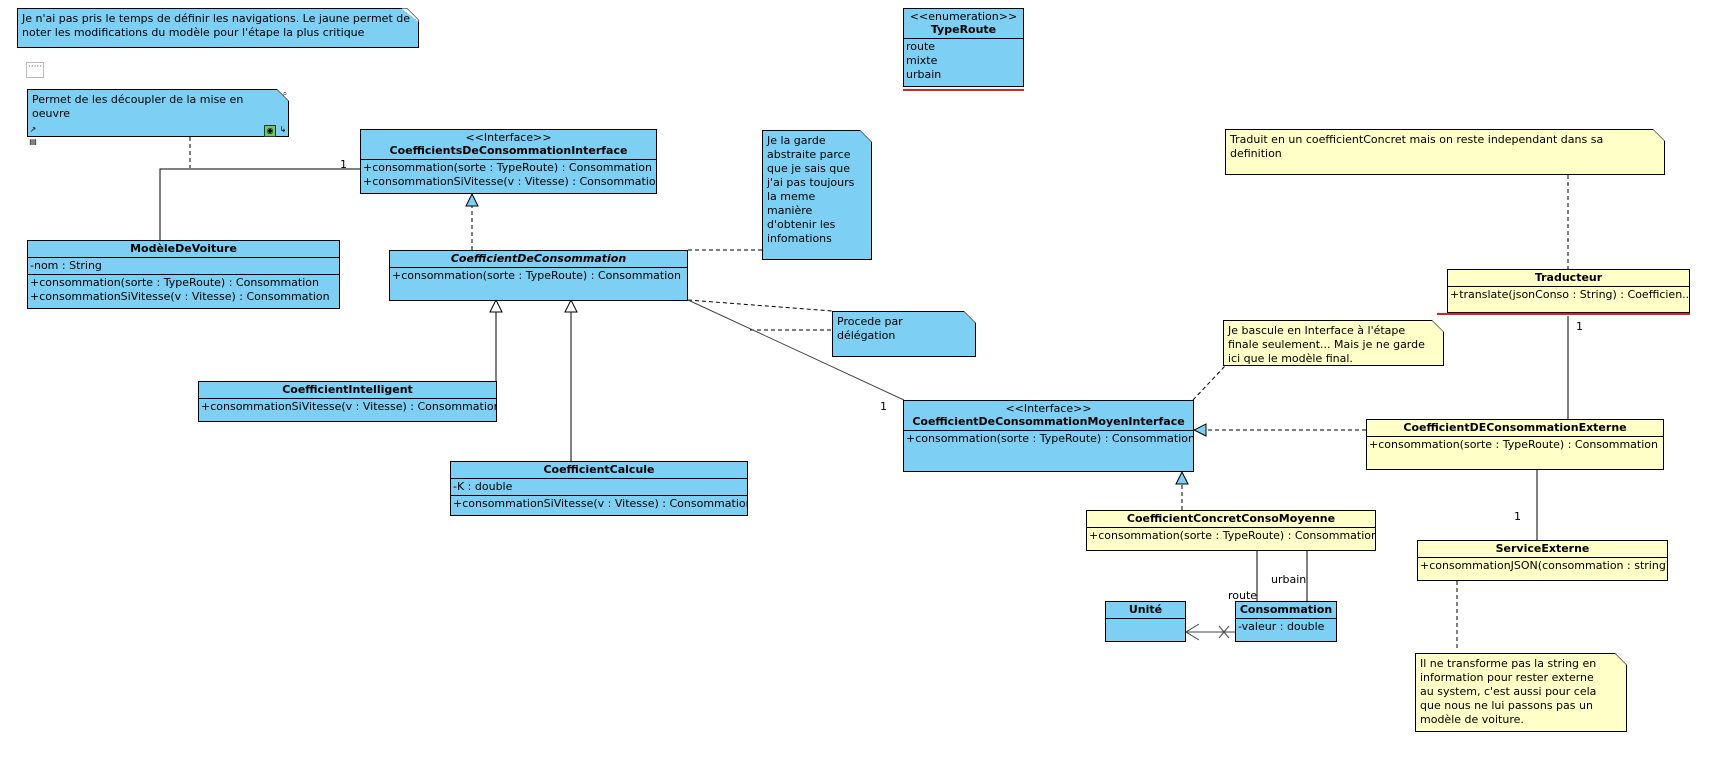  What do you see at coordinates (963, 16) in the screenshot?
I see `stereotype: <<enumeration>>` at bounding box center [963, 16].